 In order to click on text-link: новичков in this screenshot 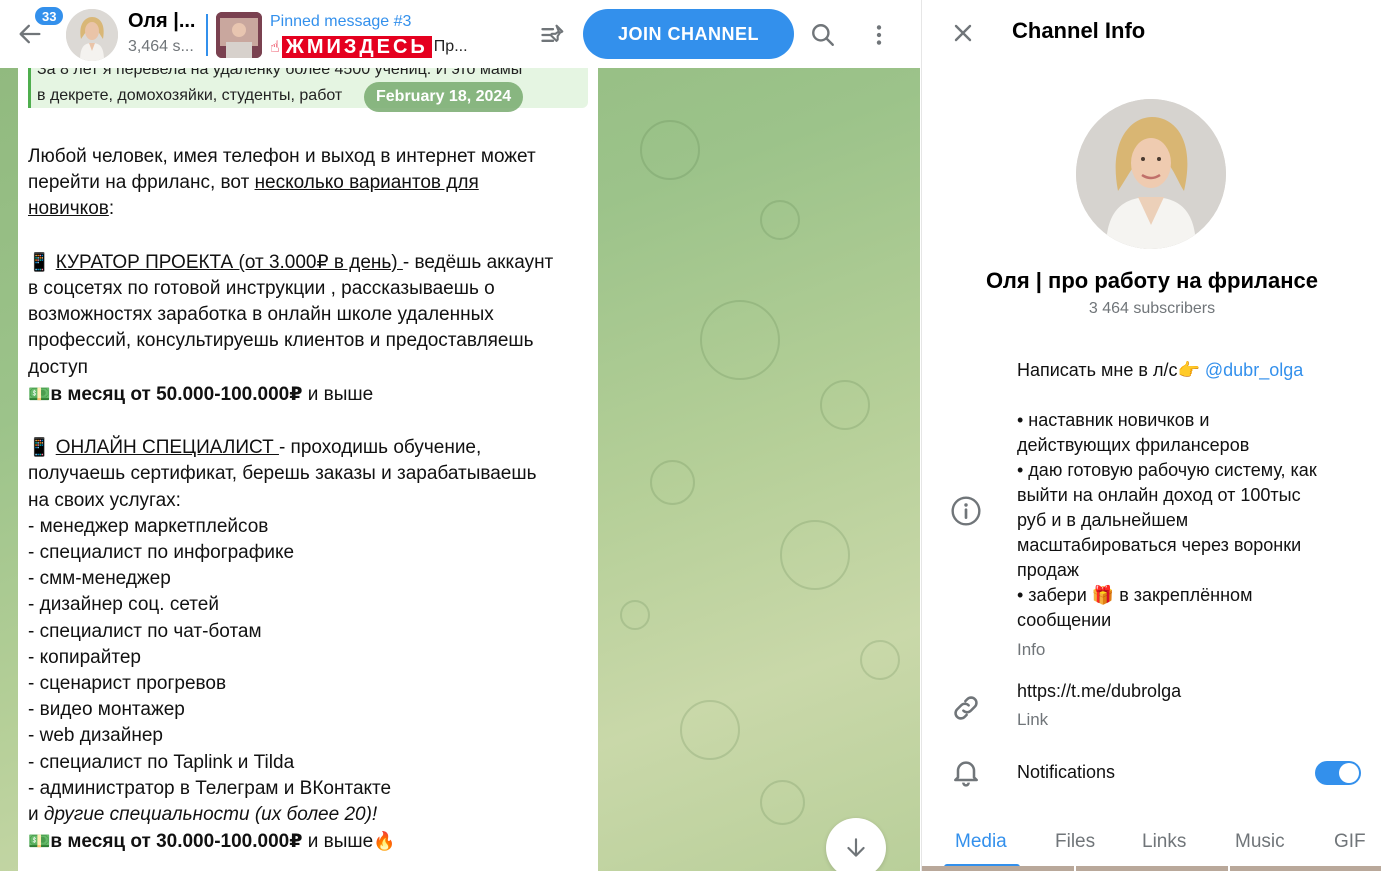, I will do `click(68, 208)`.